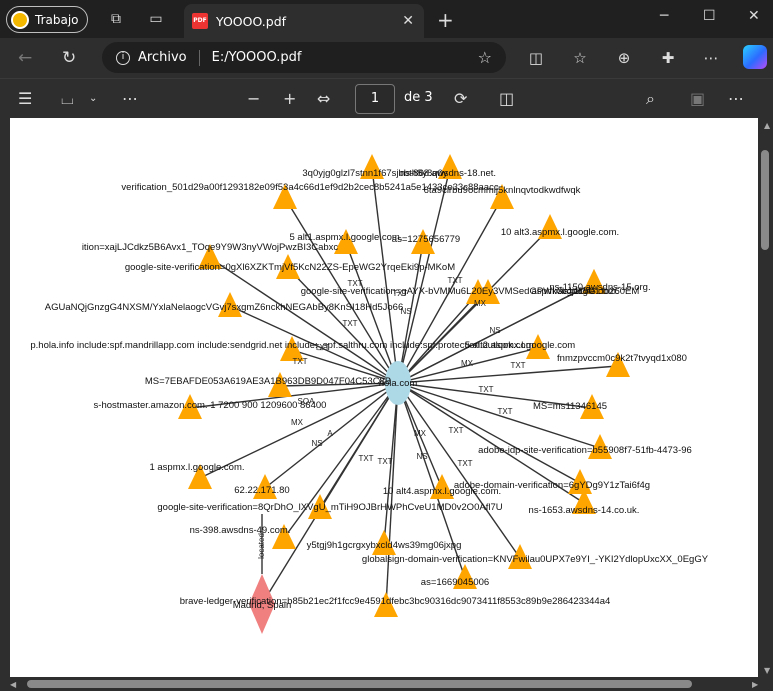 The image size is (773, 691). Describe the element at coordinates (650, 99) in the screenshot. I see `search-icon: ⌕` at that location.